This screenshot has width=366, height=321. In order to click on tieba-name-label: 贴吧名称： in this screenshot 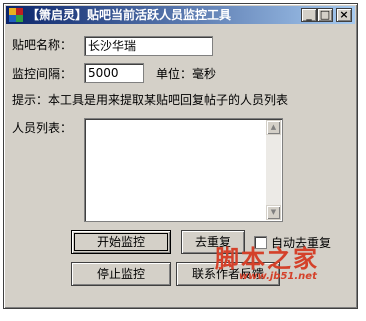, I will do `click(42, 45)`.